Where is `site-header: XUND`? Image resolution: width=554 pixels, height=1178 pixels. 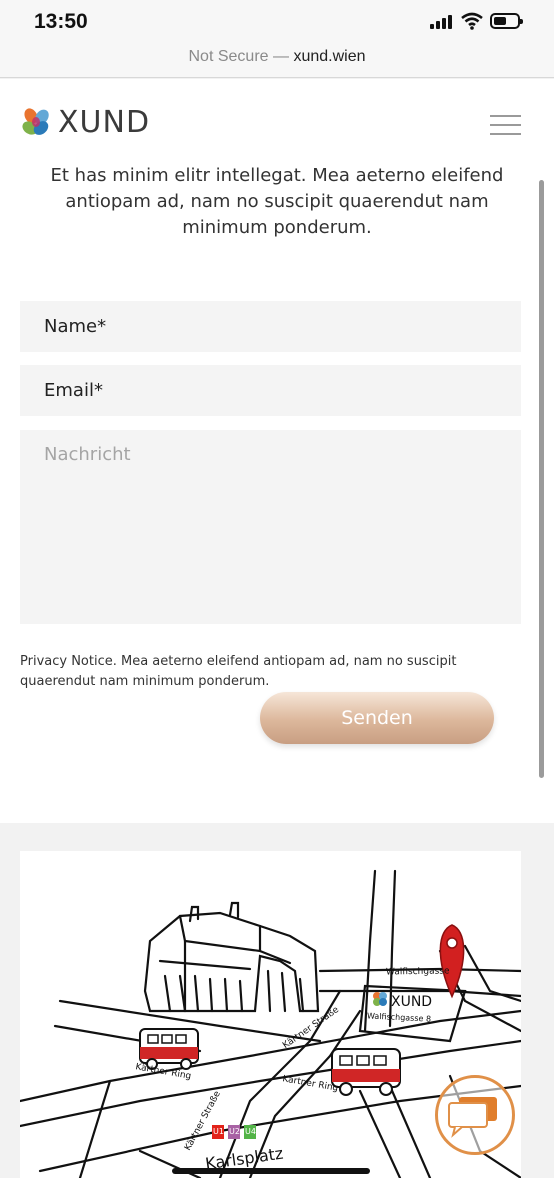
site-header: XUND is located at coordinates (277, 122).